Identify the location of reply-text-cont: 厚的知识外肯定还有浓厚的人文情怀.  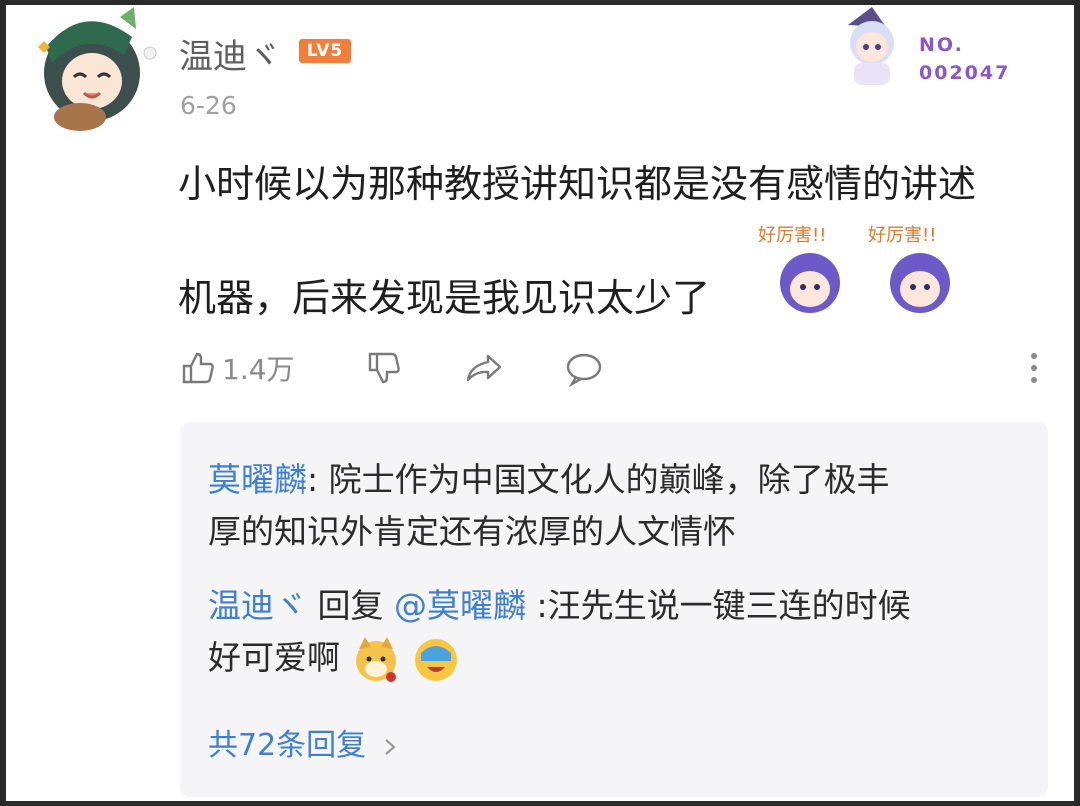
(472, 531).